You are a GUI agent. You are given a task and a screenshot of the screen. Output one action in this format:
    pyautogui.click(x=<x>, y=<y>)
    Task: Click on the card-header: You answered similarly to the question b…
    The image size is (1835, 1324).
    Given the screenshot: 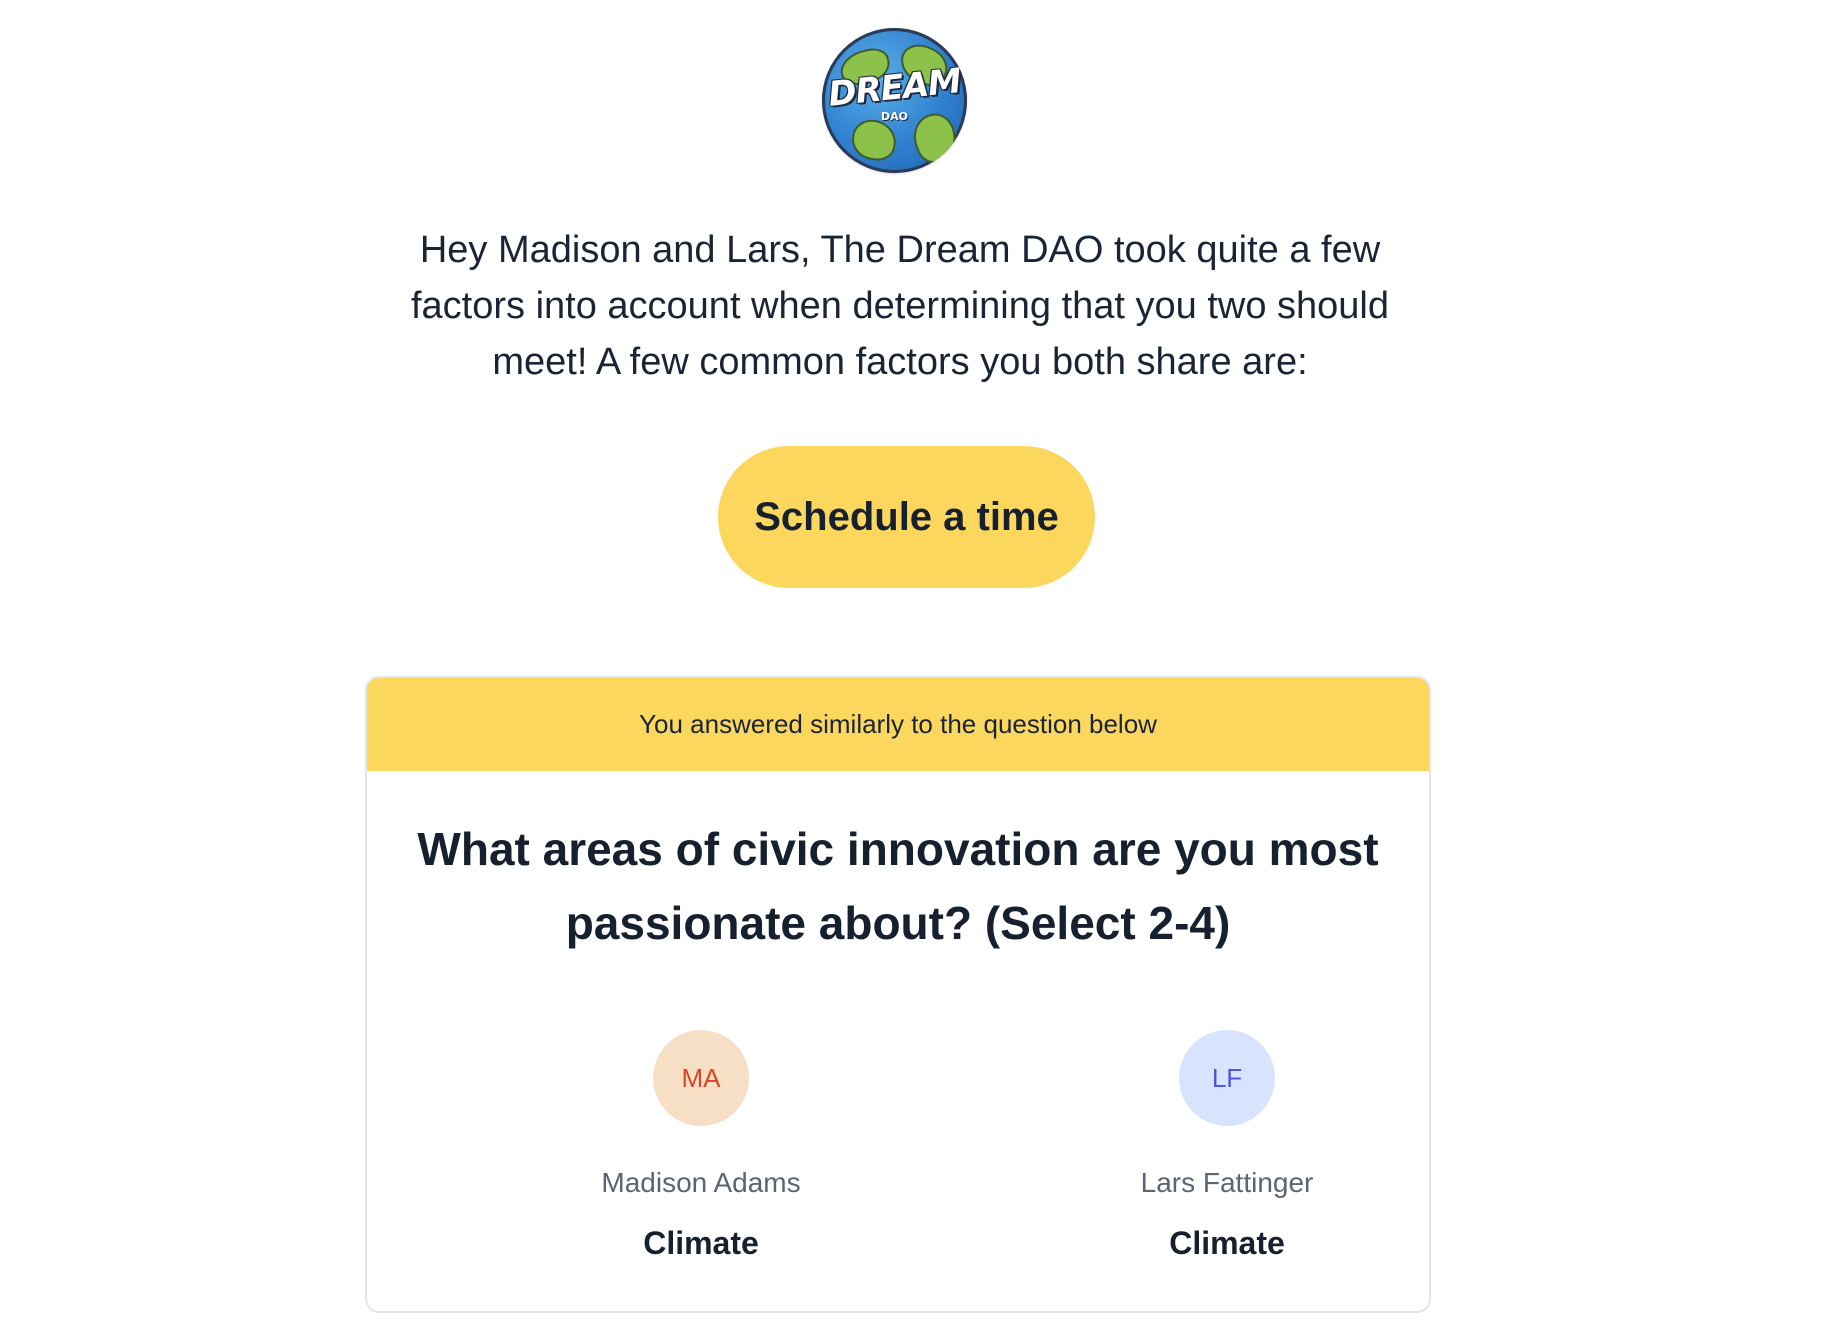 What is the action you would take?
    pyautogui.click(x=898, y=724)
    